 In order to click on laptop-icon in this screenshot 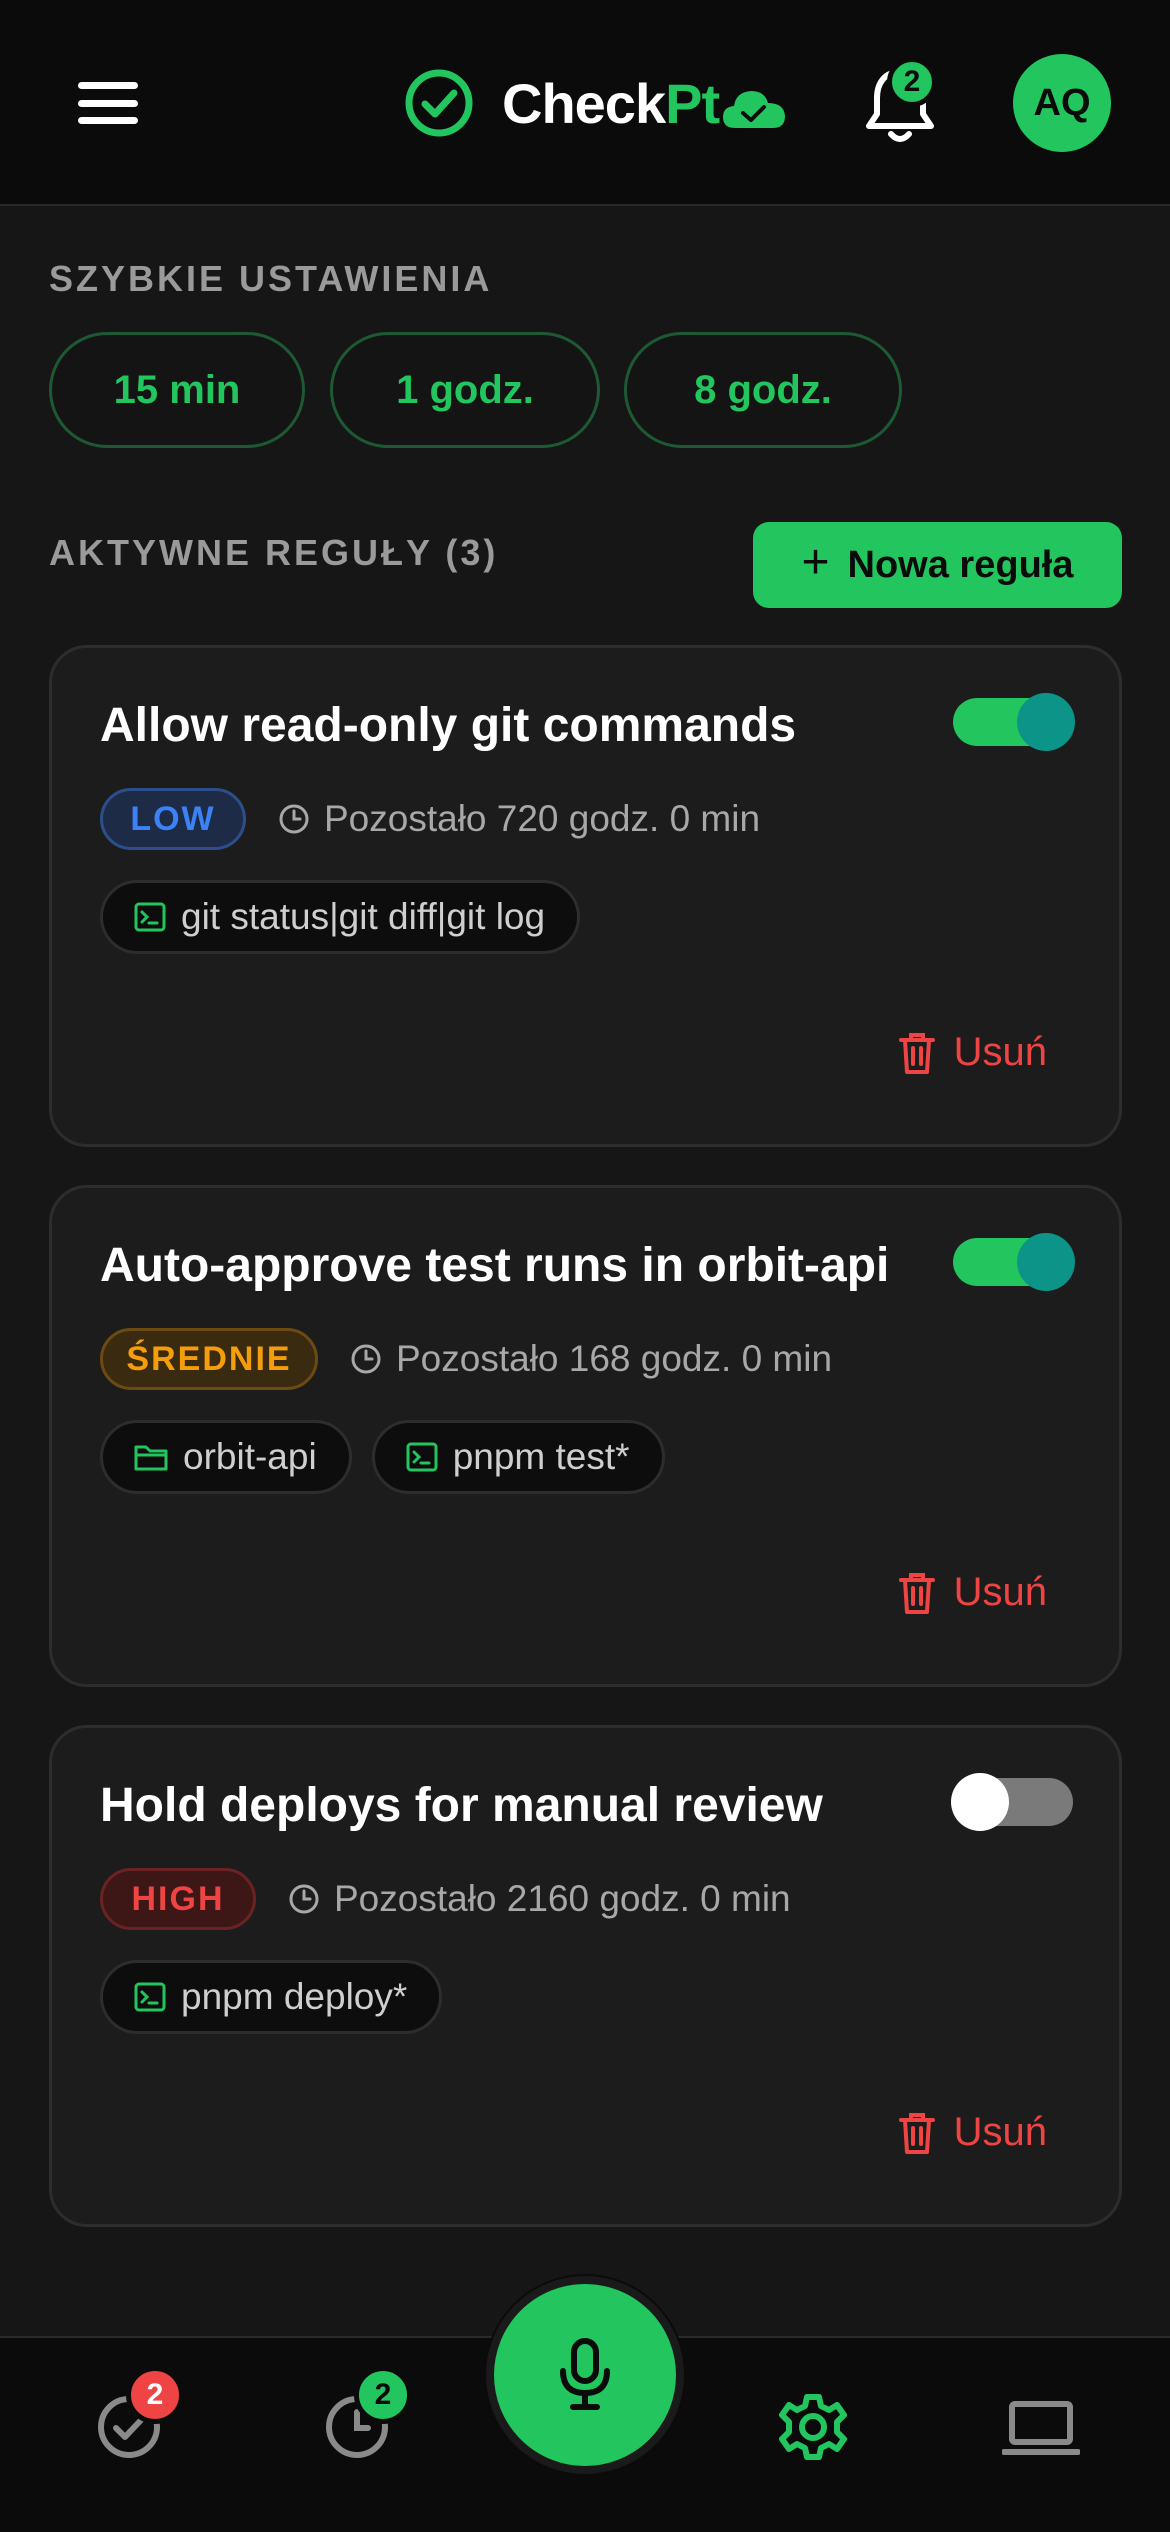, I will do `click(1041, 2427)`.